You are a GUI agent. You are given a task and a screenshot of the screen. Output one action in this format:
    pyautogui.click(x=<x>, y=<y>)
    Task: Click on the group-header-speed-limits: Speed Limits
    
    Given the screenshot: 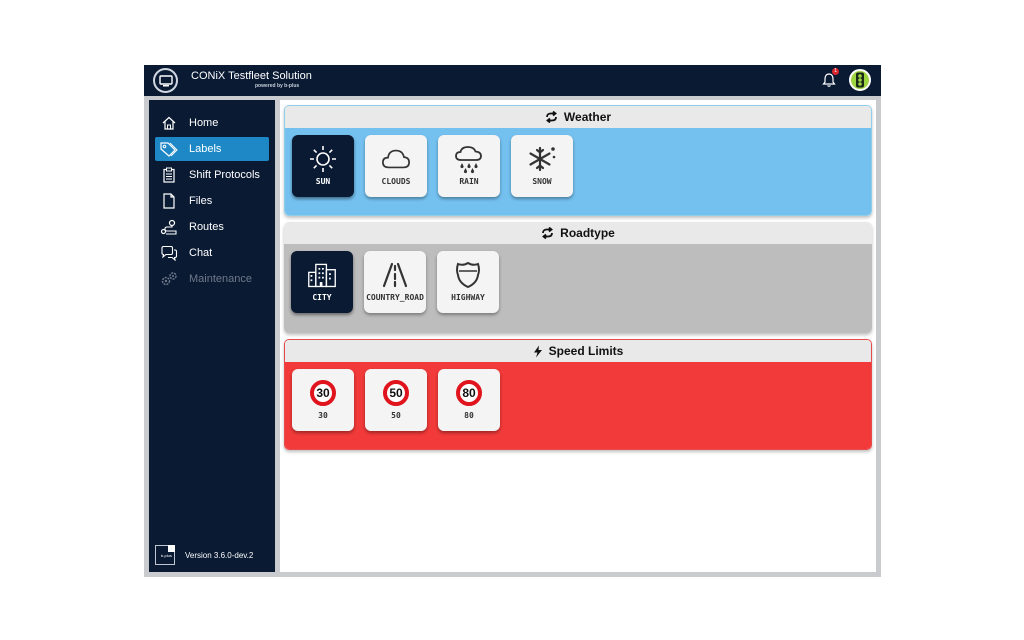 What is the action you would take?
    pyautogui.click(x=578, y=351)
    